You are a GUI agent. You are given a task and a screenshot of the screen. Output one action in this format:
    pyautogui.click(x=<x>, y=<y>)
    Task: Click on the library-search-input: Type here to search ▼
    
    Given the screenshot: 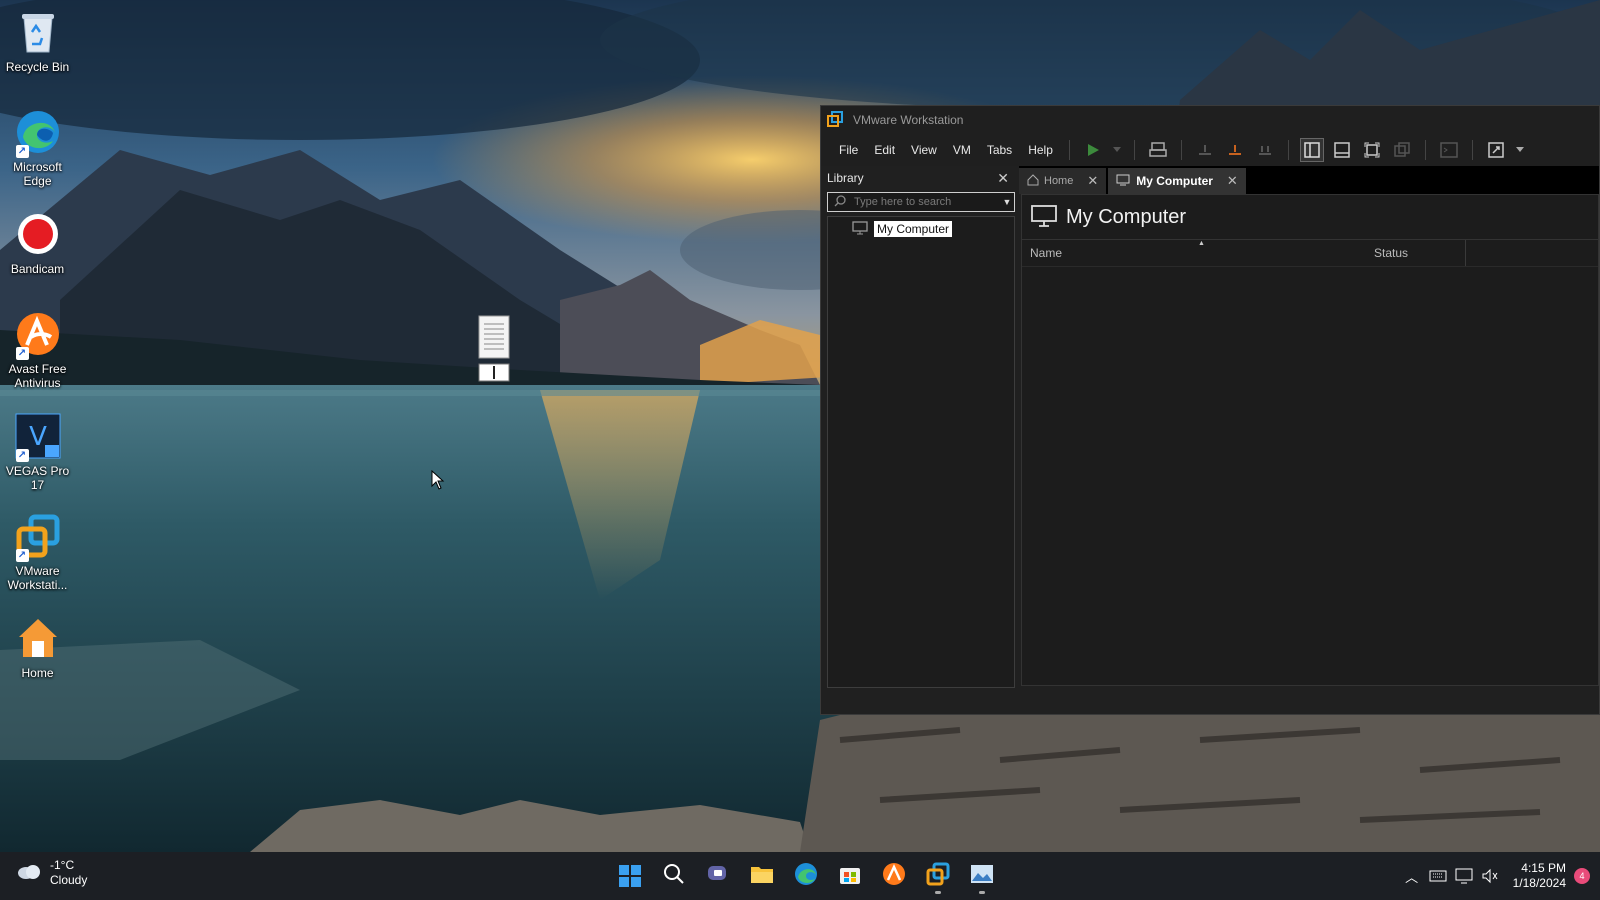 What is the action you would take?
    pyautogui.click(x=921, y=202)
    